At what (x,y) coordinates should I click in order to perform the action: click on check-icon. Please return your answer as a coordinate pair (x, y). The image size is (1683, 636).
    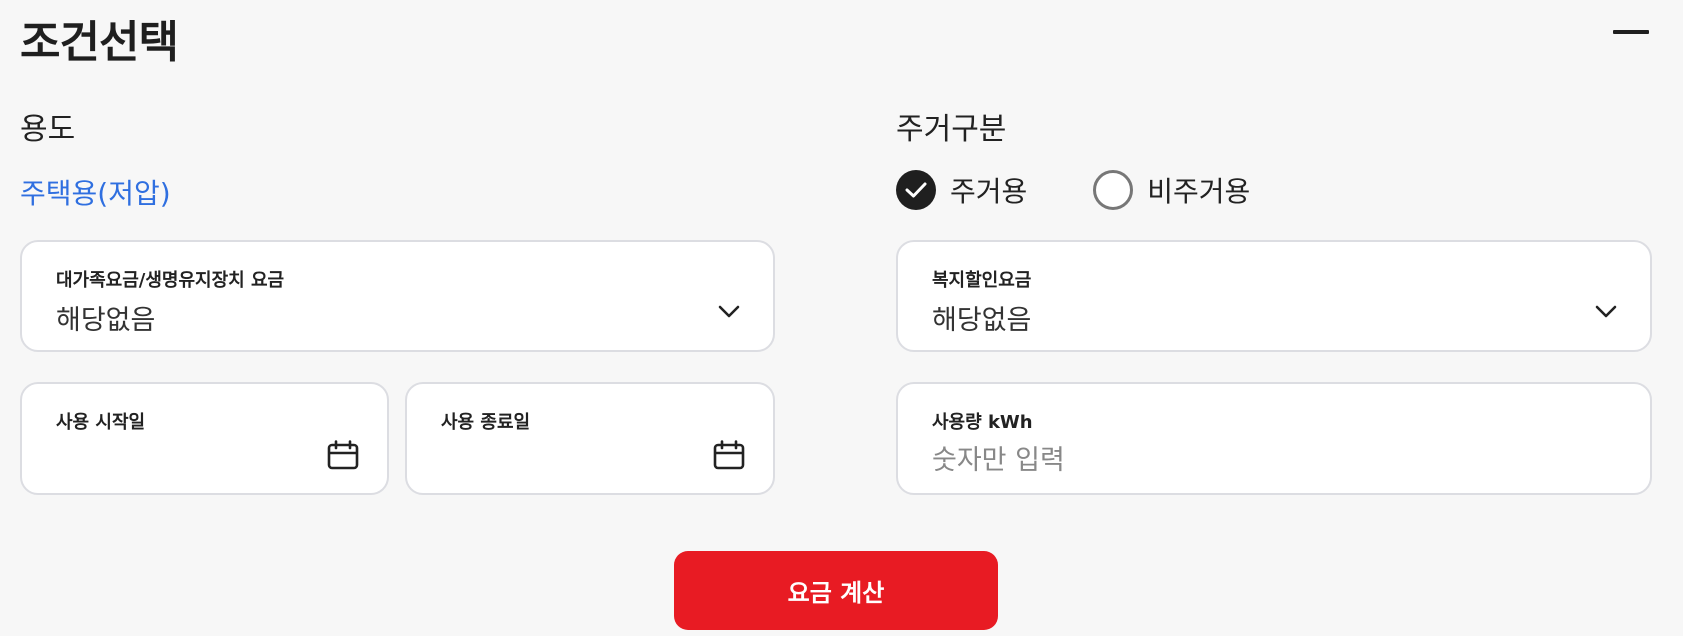
    Looking at the image, I should click on (916, 190).